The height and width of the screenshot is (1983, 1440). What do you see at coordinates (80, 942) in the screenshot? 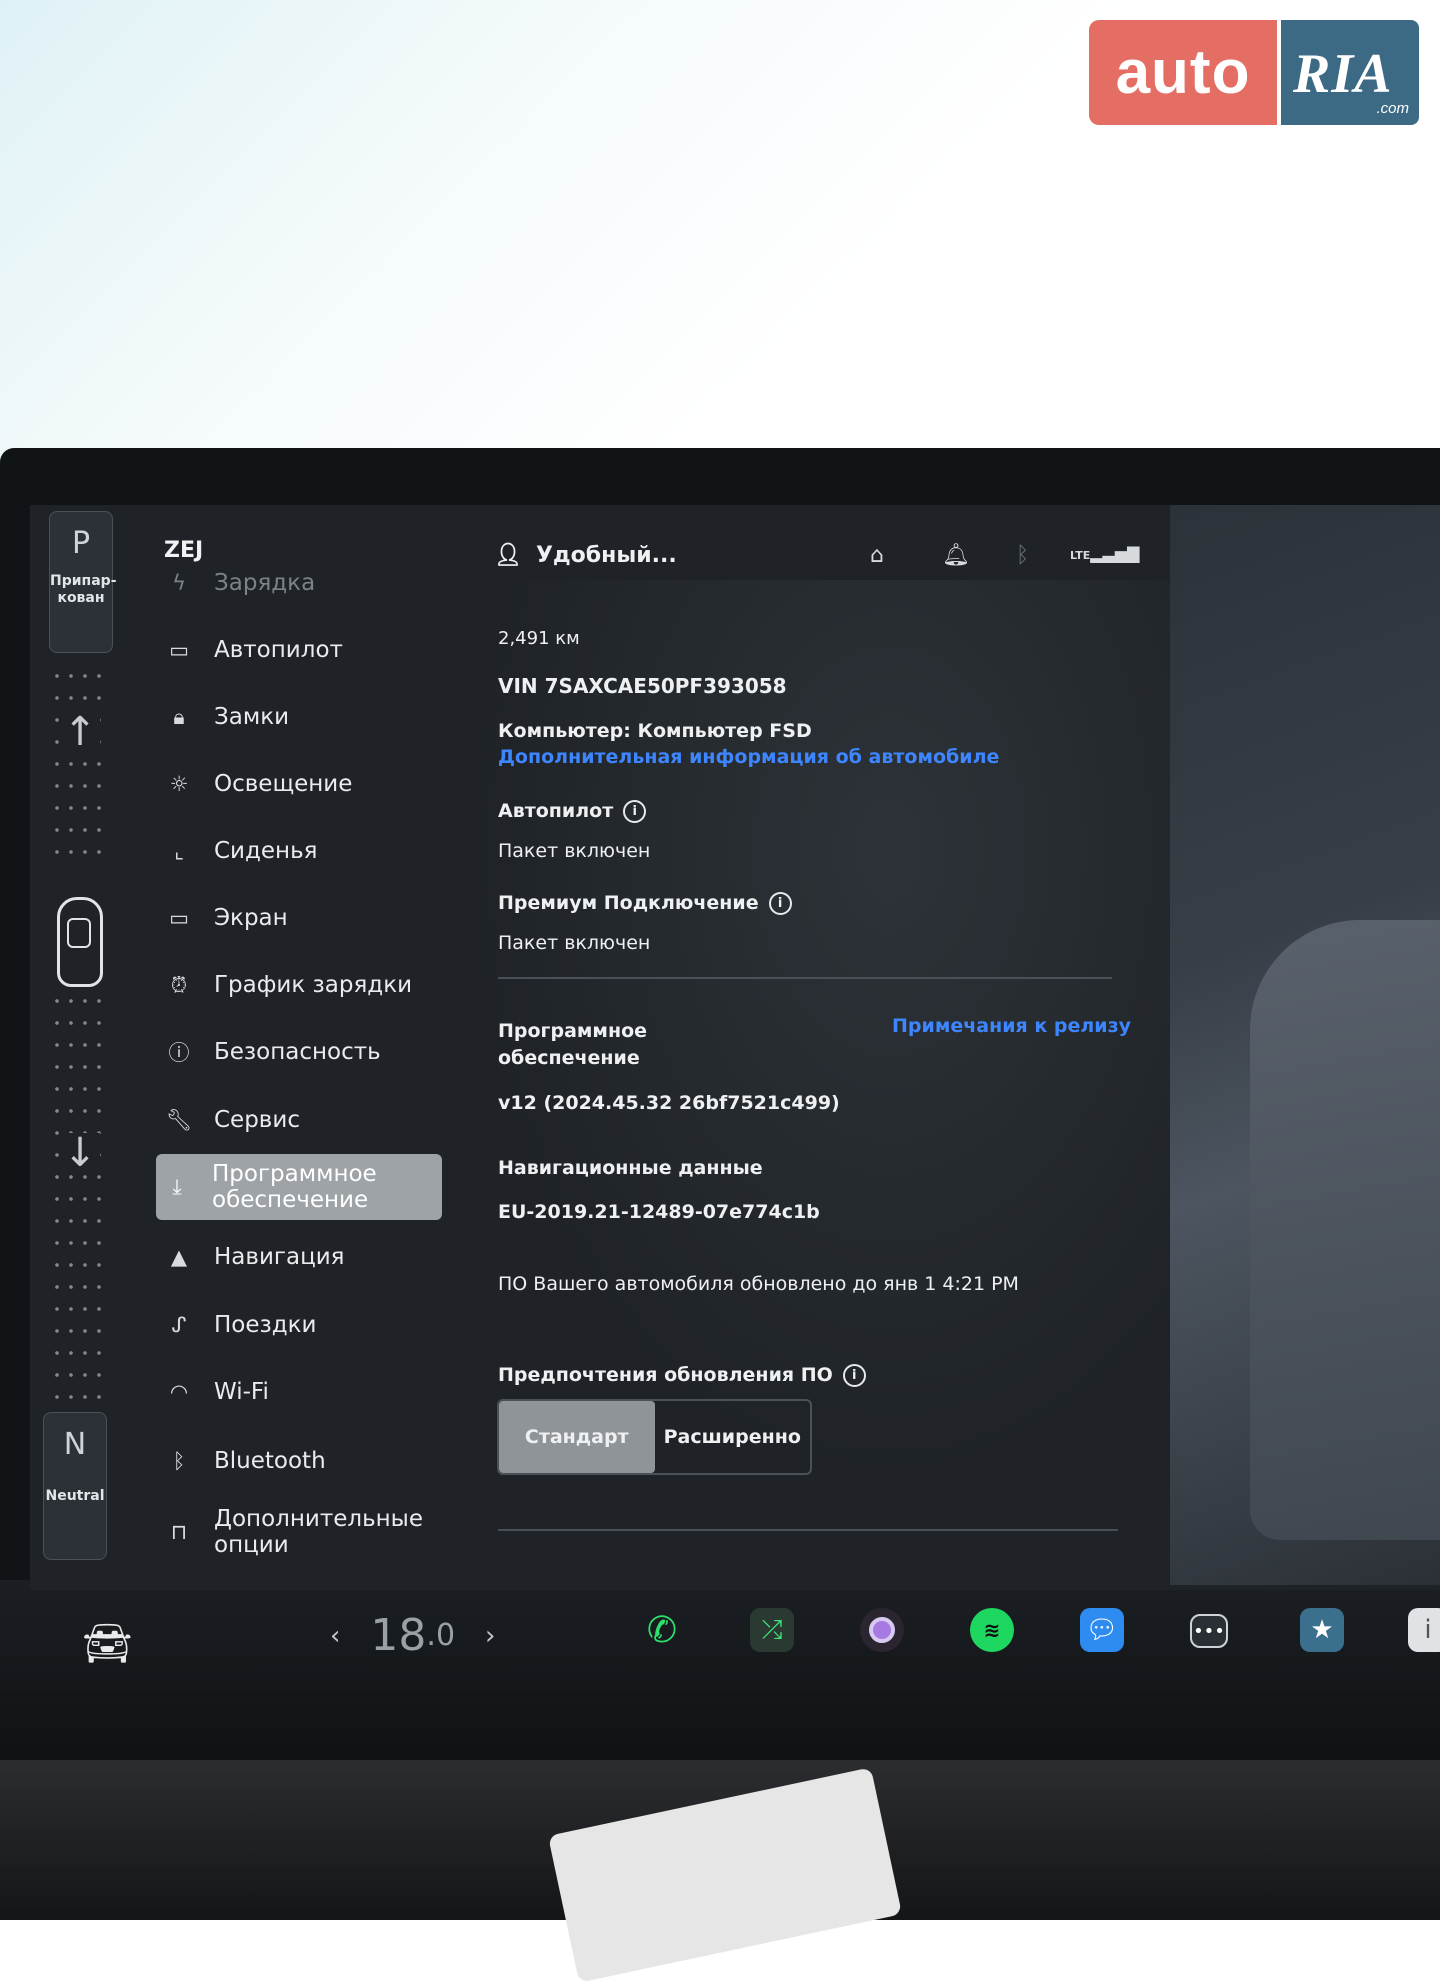
I see `car-top-view-icon` at bounding box center [80, 942].